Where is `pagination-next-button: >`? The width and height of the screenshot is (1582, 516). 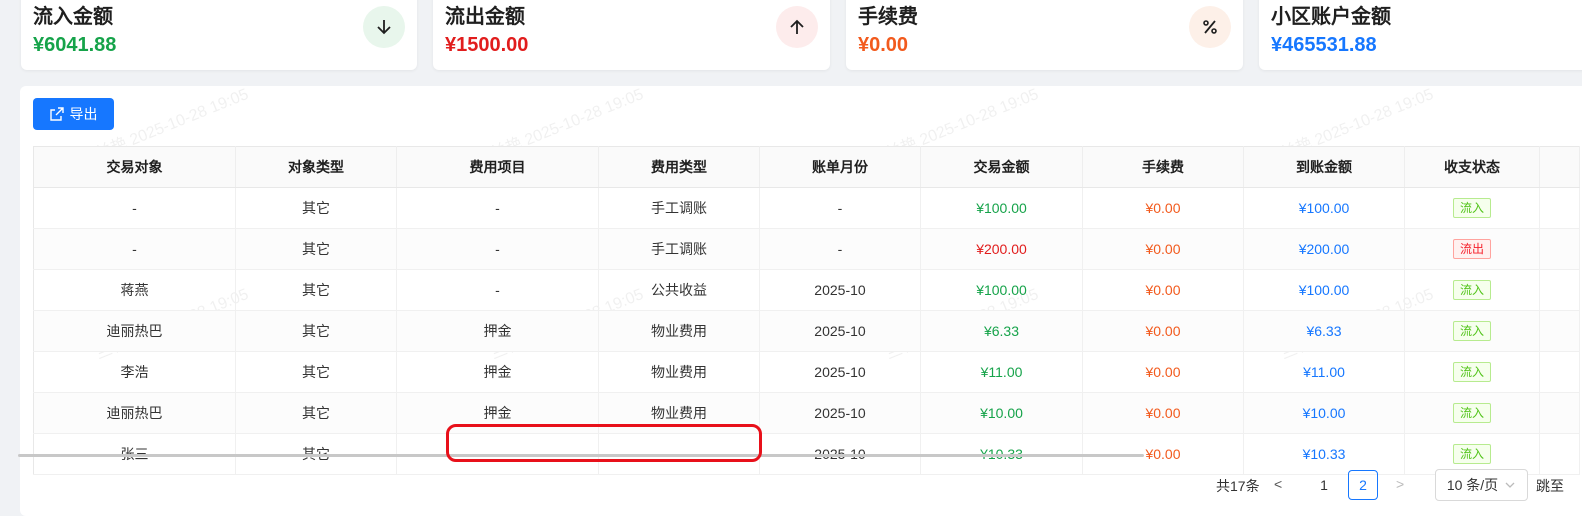 pagination-next-button: > is located at coordinates (1400, 491).